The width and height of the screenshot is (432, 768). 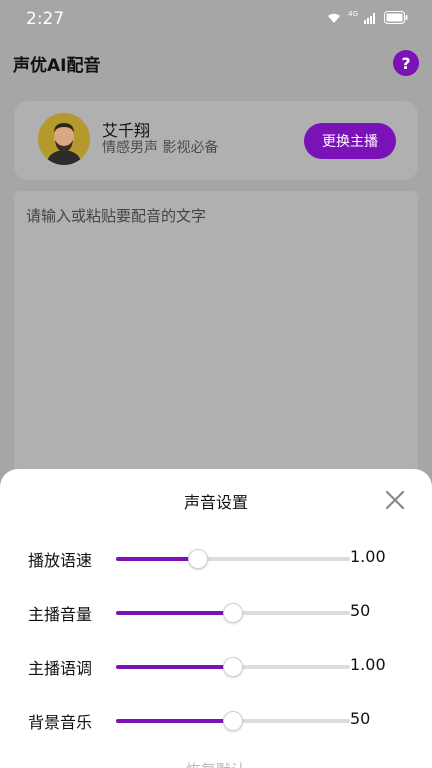 I want to click on slider-row-pitch: 主播语调 1.00, so click(x=216, y=666).